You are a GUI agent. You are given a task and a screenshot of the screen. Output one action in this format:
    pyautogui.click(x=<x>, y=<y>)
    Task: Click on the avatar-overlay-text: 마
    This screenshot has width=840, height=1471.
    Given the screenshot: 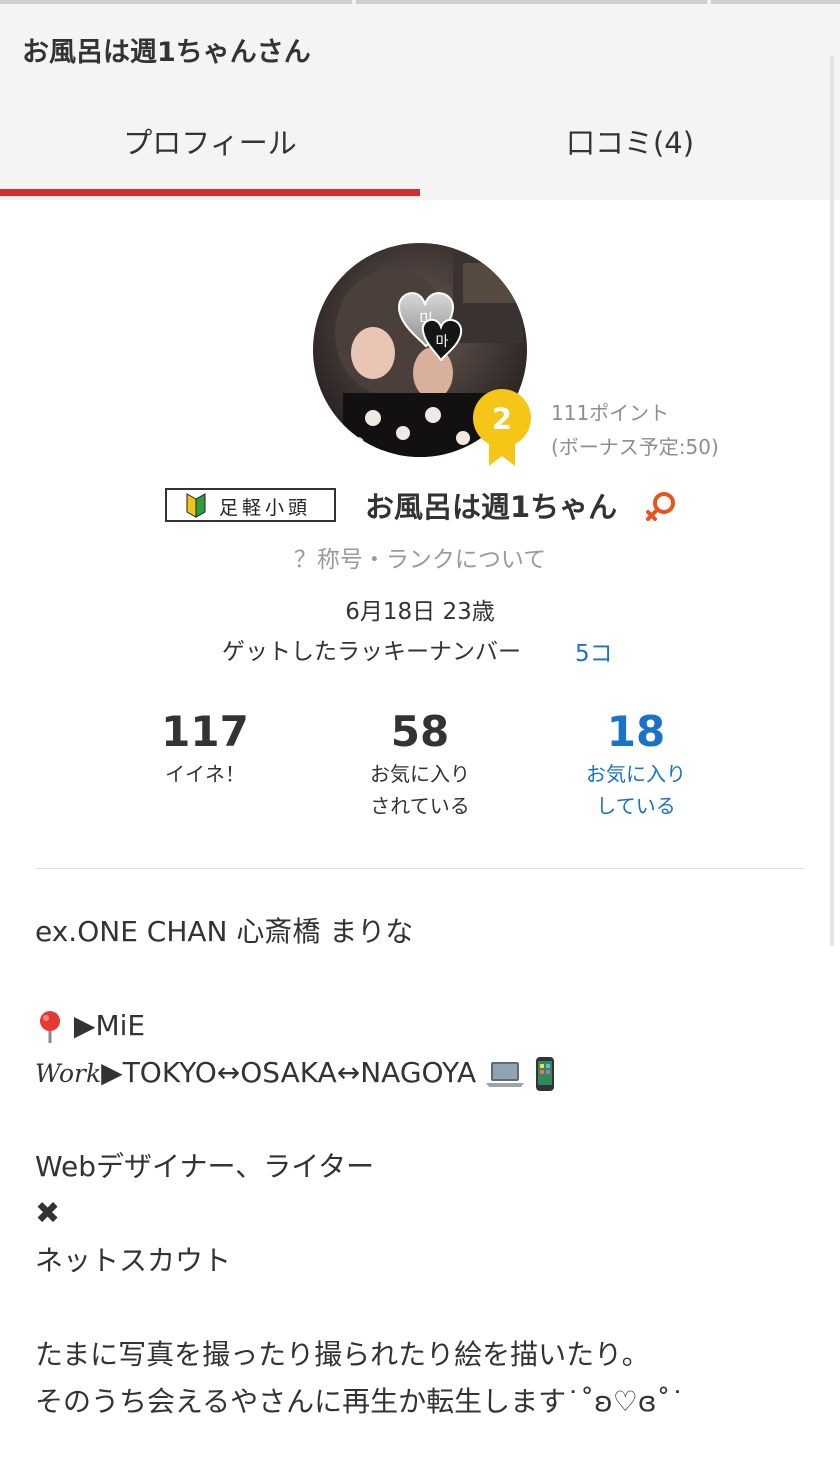 What is the action you would take?
    pyautogui.click(x=442, y=342)
    